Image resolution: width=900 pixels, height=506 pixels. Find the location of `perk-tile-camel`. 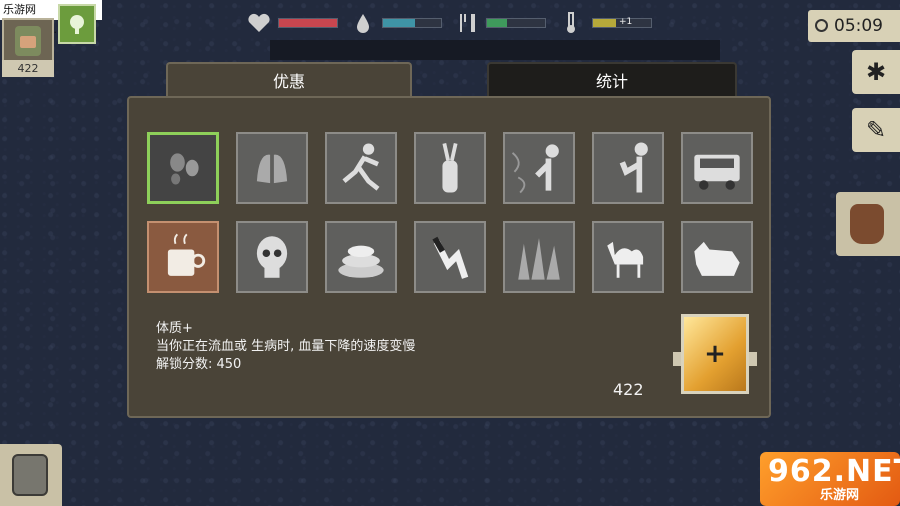

perk-tile-camel is located at coordinates (628, 257).